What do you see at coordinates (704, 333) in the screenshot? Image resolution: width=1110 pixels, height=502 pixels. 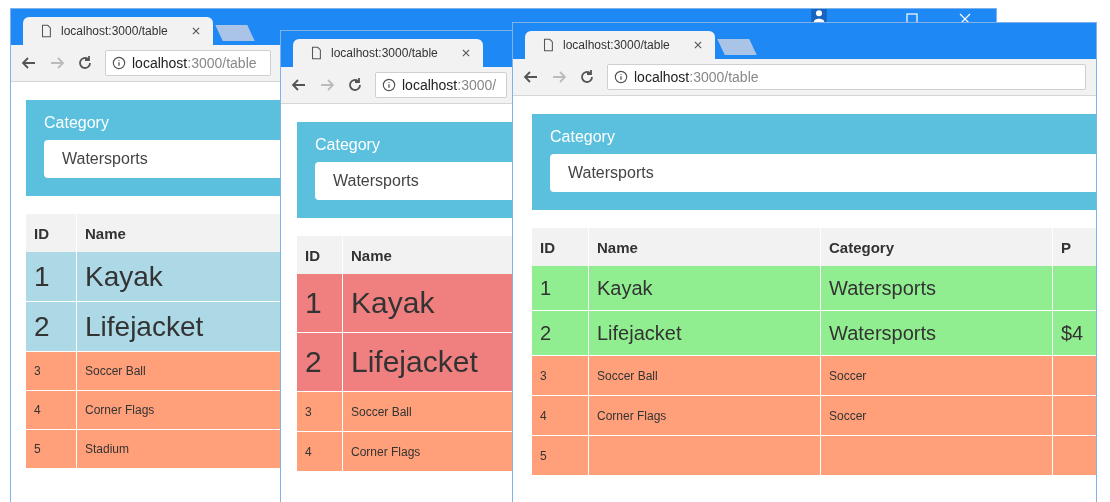 I see `table-cell: Lifejacket` at bounding box center [704, 333].